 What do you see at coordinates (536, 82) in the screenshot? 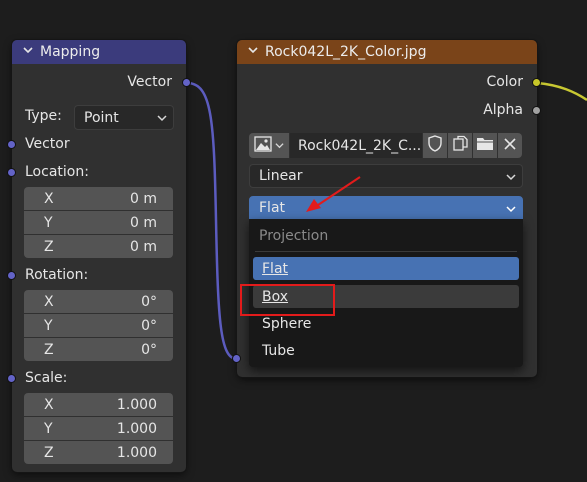
I see `color-output-socket` at bounding box center [536, 82].